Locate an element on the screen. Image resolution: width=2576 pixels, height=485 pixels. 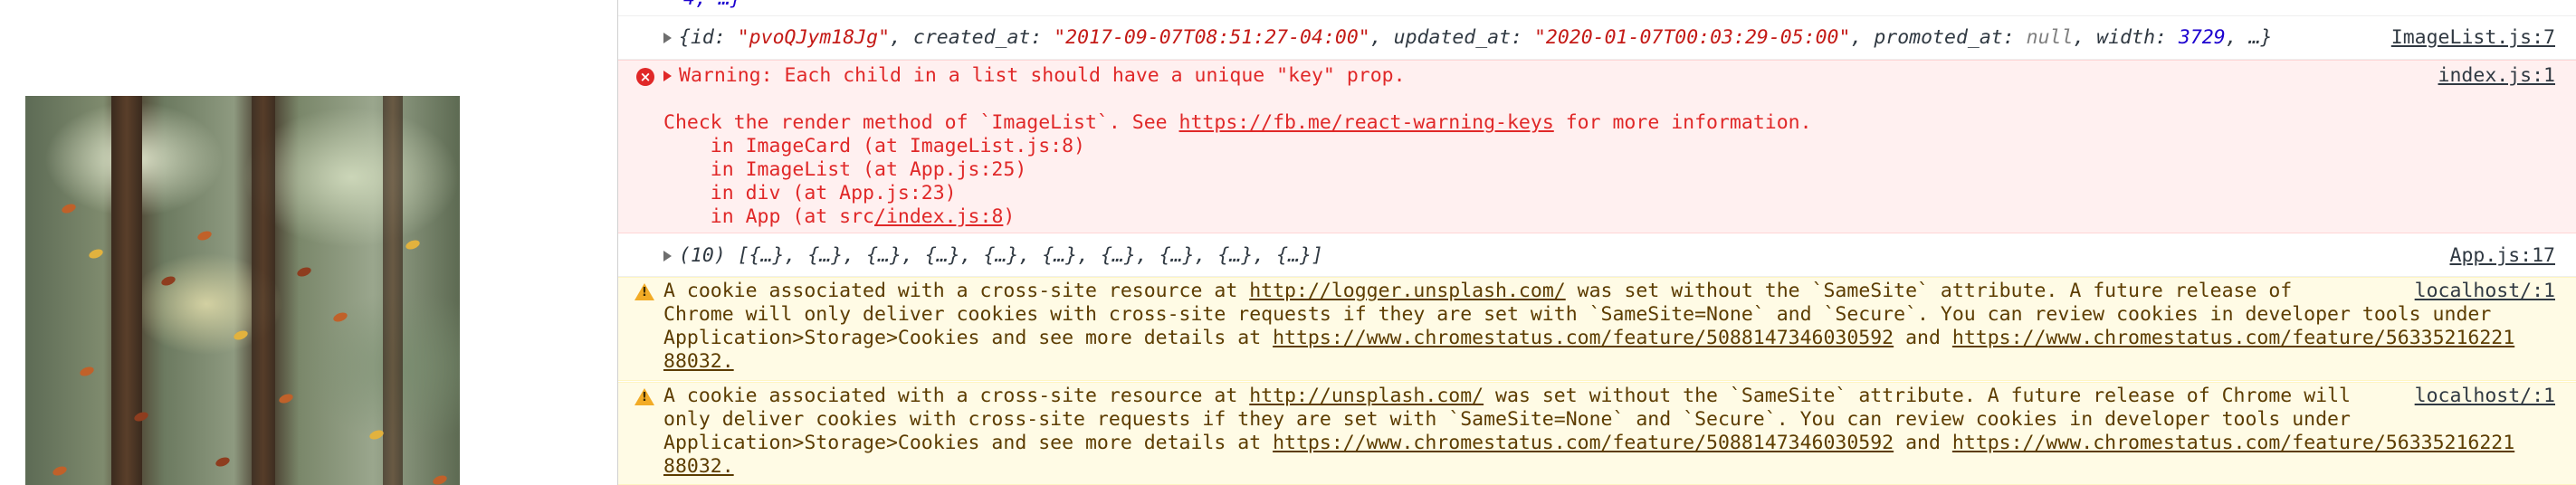
cookie-resource-link: http://logger.unsplash.com/ is located at coordinates (1408, 291).